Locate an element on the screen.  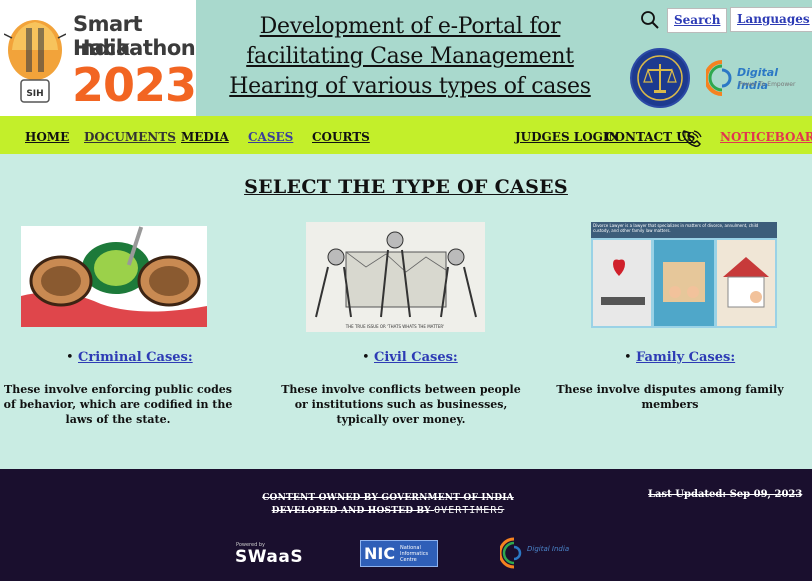
search-icon is located at coordinates (650, 20).